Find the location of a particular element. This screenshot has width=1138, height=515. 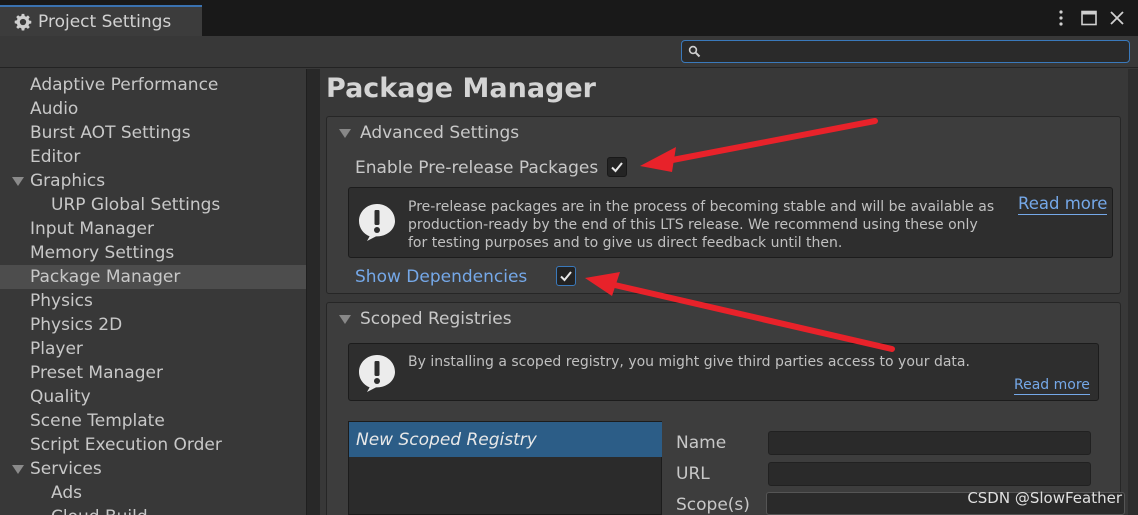

sidebar-item: Adaptive Performance is located at coordinates (153, 85).